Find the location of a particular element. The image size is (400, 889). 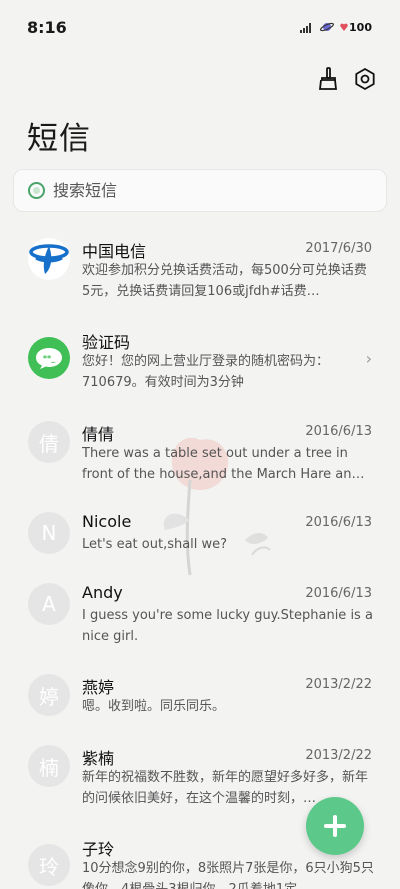

gear-icon is located at coordinates (365, 79).